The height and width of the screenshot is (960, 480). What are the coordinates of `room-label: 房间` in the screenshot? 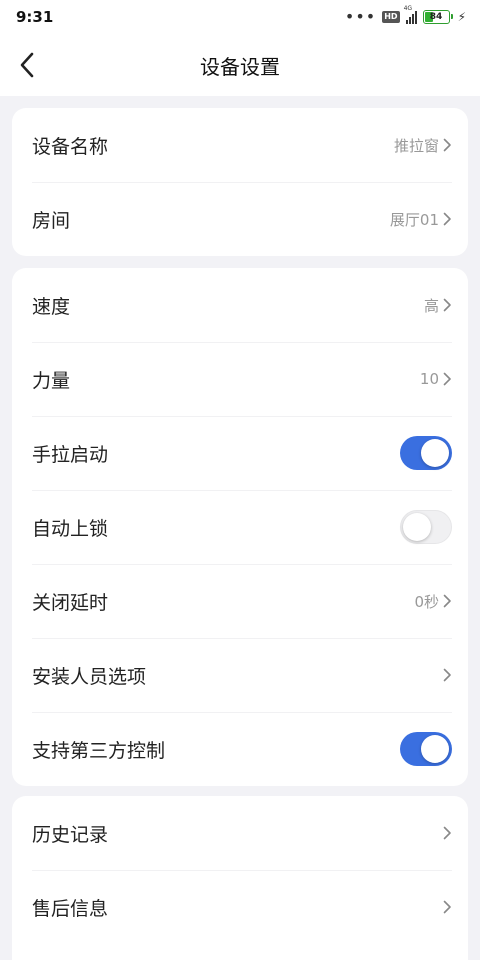 It's located at (51, 220).